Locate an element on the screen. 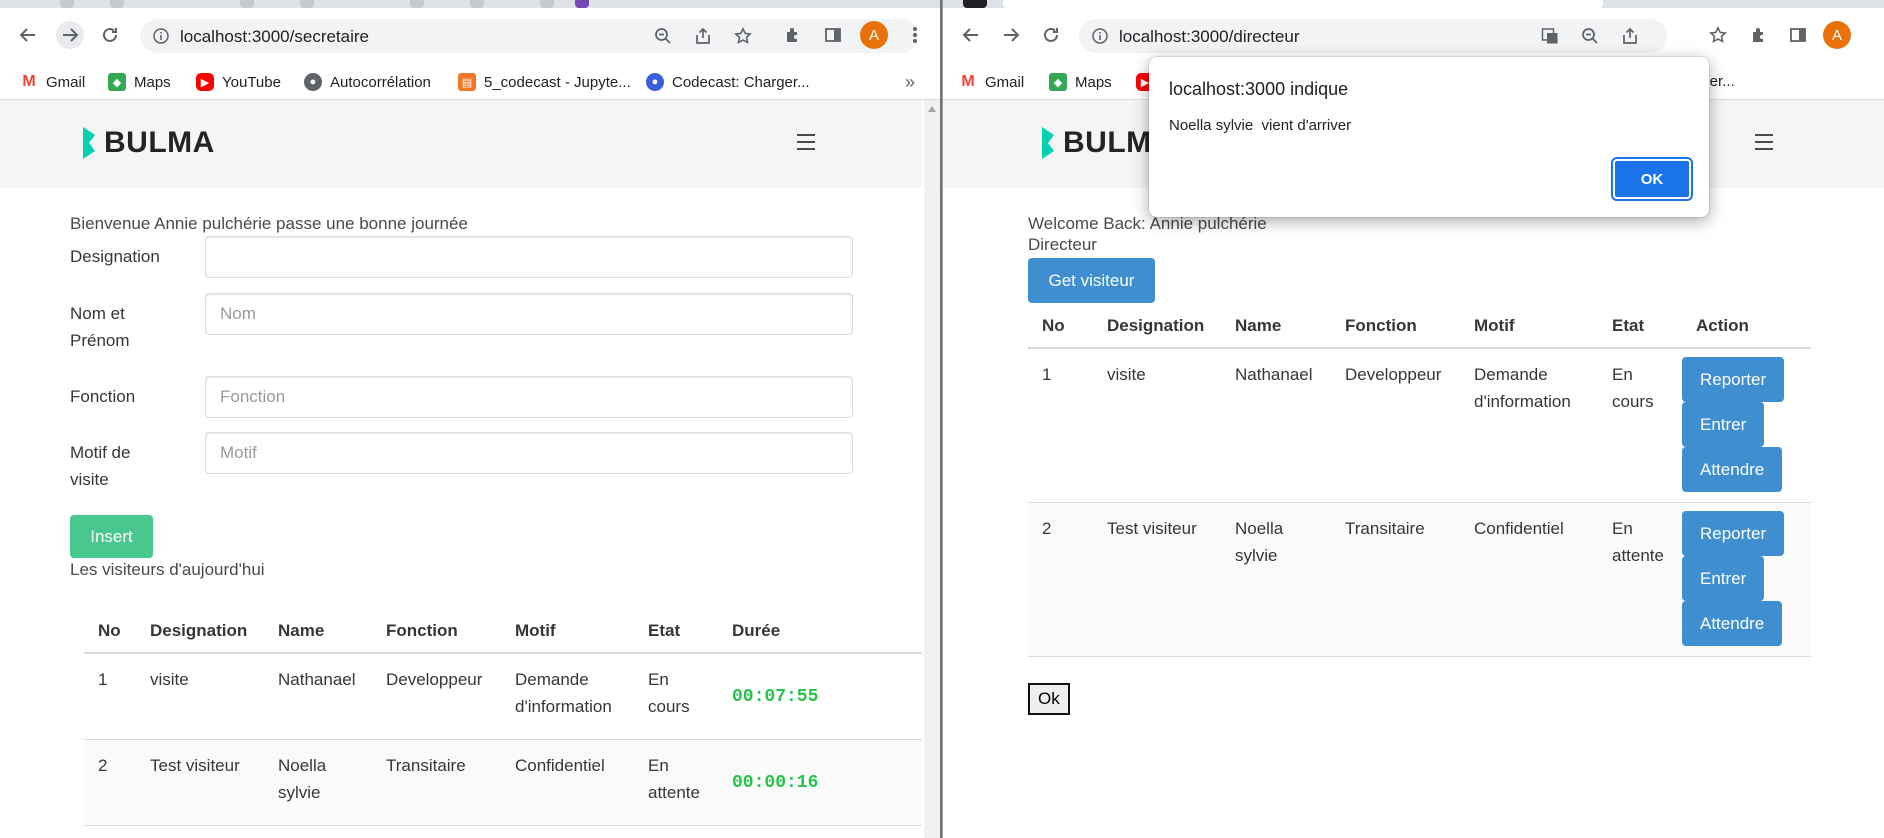 The image size is (1884, 838). action-buttons: Reporter Entrer Attendre is located at coordinates (1746, 578).